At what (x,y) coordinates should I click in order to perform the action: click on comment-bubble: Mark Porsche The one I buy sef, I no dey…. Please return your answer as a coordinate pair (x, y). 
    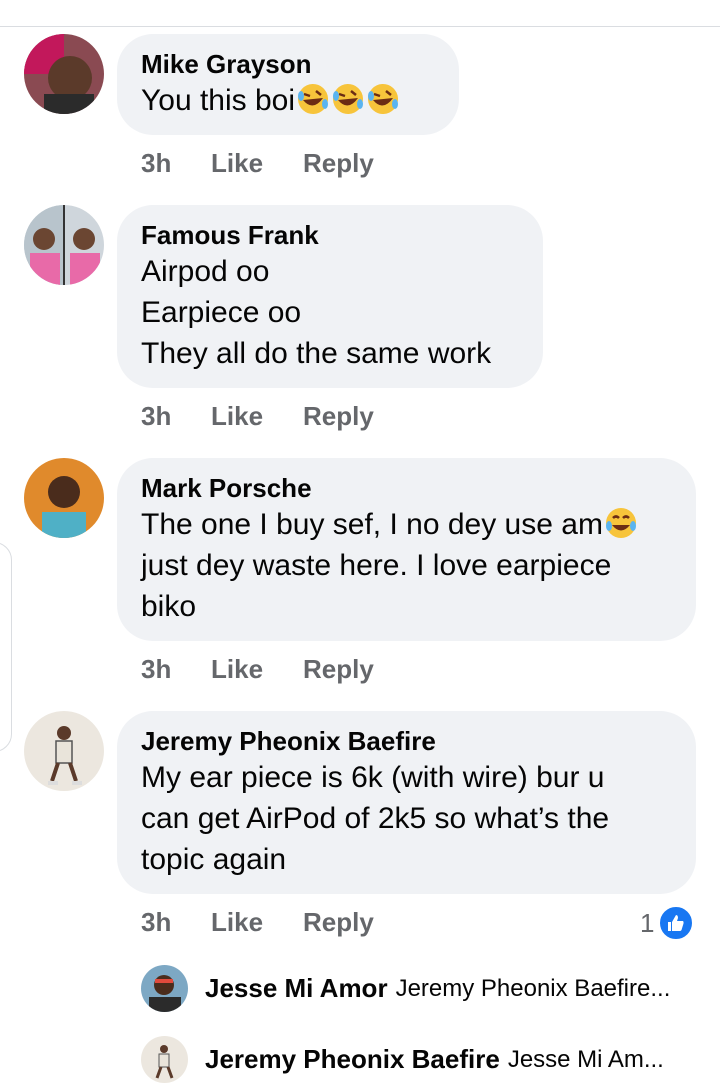
    Looking at the image, I should click on (406, 549).